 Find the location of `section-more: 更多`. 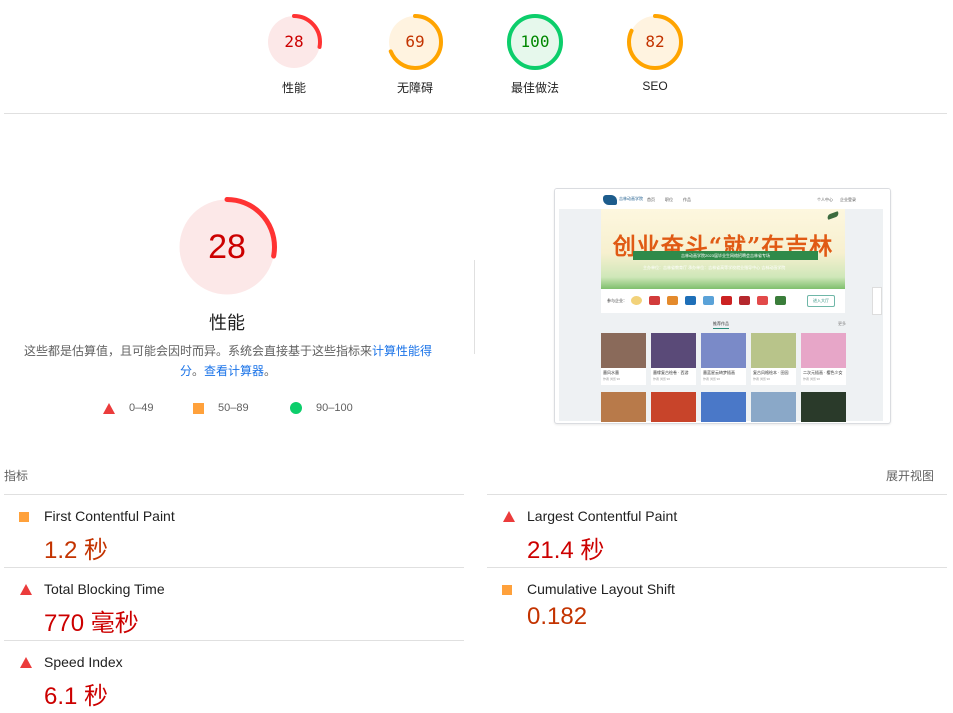

section-more: 更多 is located at coordinates (842, 323).